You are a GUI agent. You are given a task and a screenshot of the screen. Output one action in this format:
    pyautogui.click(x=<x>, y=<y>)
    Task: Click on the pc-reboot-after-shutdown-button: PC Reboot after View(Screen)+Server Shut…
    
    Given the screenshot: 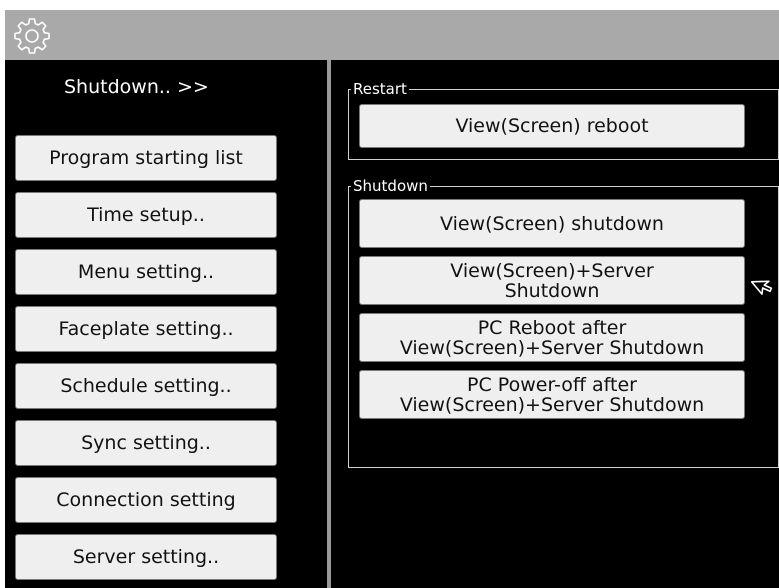 What is the action you would take?
    pyautogui.click(x=552, y=337)
    